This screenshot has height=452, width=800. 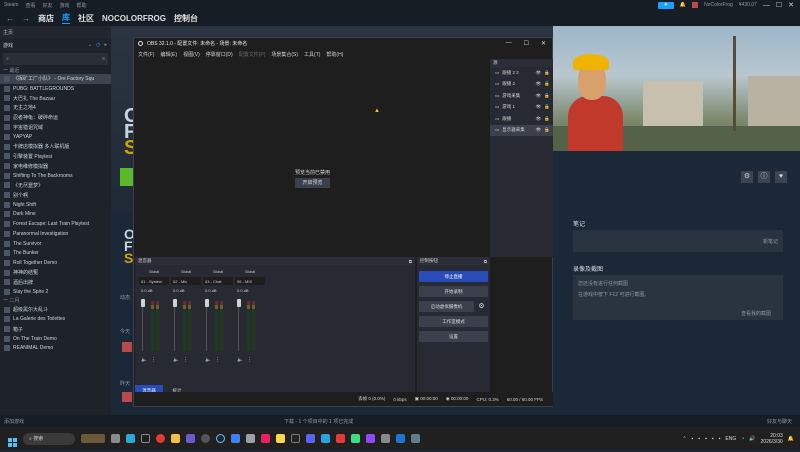 What do you see at coordinates (791, 439) in the screenshot?
I see `notification-bell-icon: 🔔` at bounding box center [791, 439].